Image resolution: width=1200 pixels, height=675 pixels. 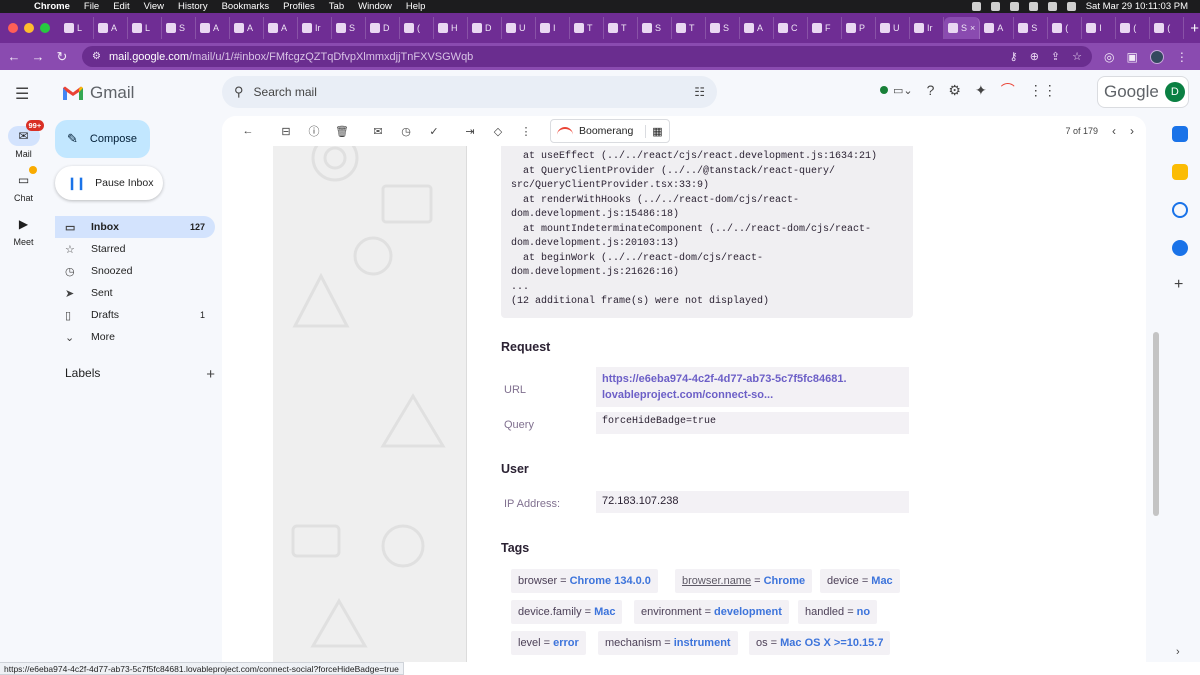 I want to click on scrollbar-thumb, so click(x=1156, y=424).